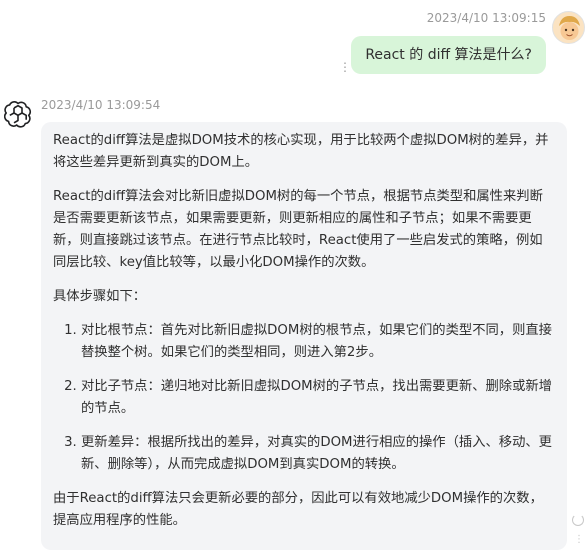 The image size is (587, 559). I want to click on more-vertical-icon: ⋮, so click(579, 540).